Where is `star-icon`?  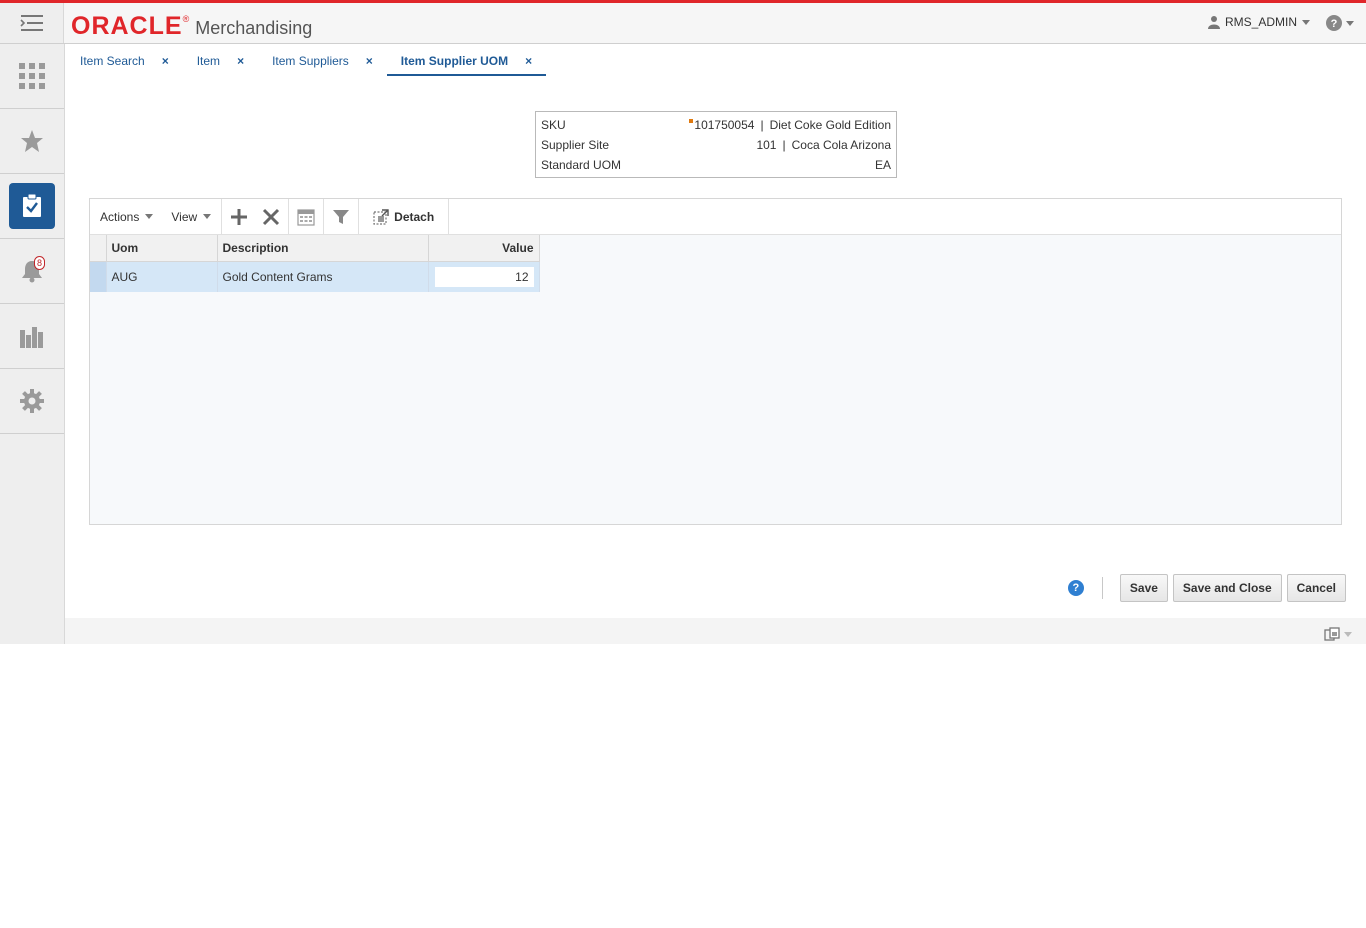
star-icon is located at coordinates (32, 141).